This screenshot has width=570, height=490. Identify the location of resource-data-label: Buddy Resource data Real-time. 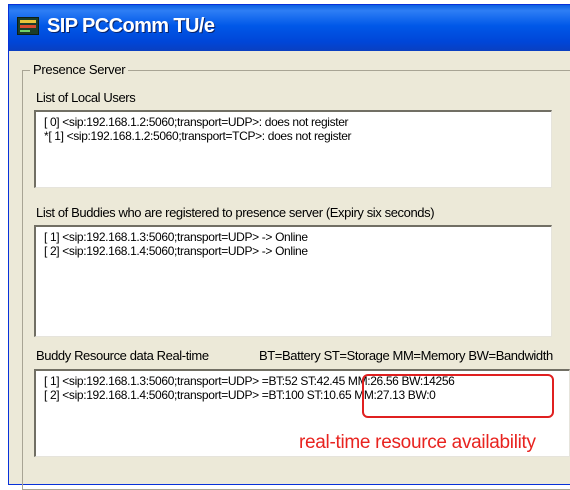
(122, 355).